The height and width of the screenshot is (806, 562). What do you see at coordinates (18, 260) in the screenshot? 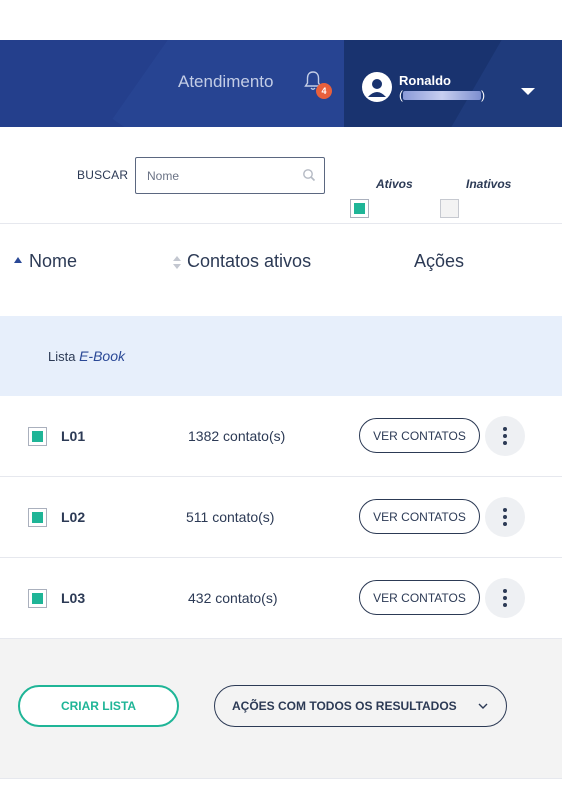
I see `sort-asc-icon` at bounding box center [18, 260].